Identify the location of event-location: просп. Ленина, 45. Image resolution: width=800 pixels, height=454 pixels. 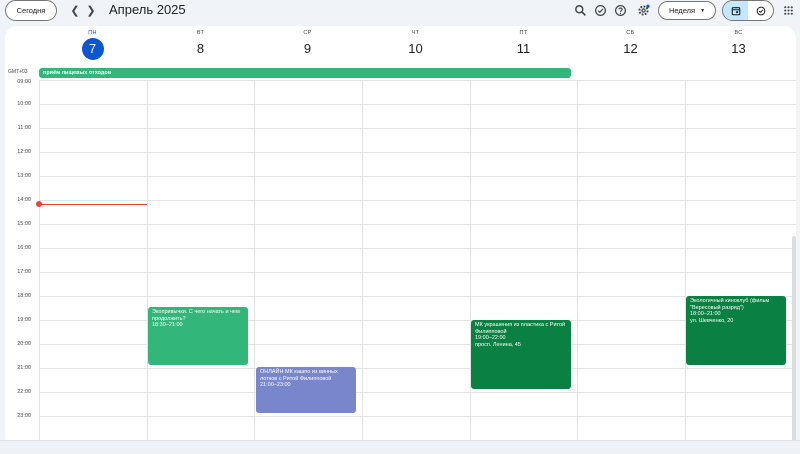
(498, 344).